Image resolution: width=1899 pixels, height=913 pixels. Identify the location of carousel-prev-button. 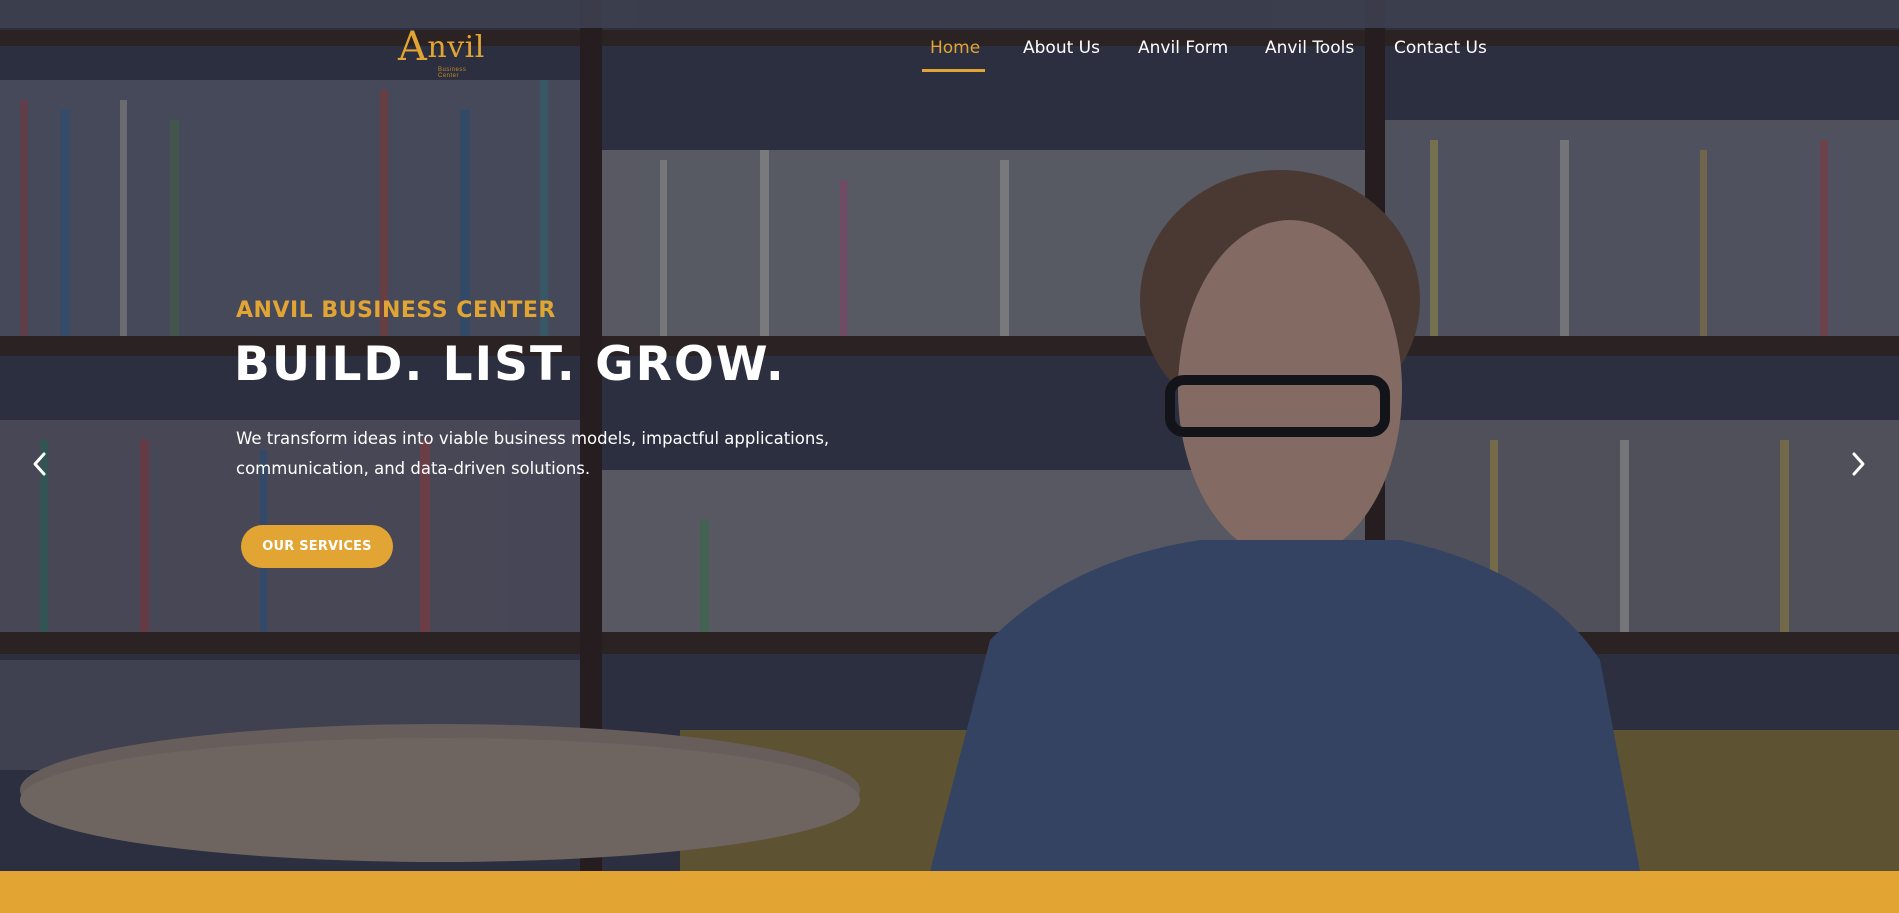
(40, 464).